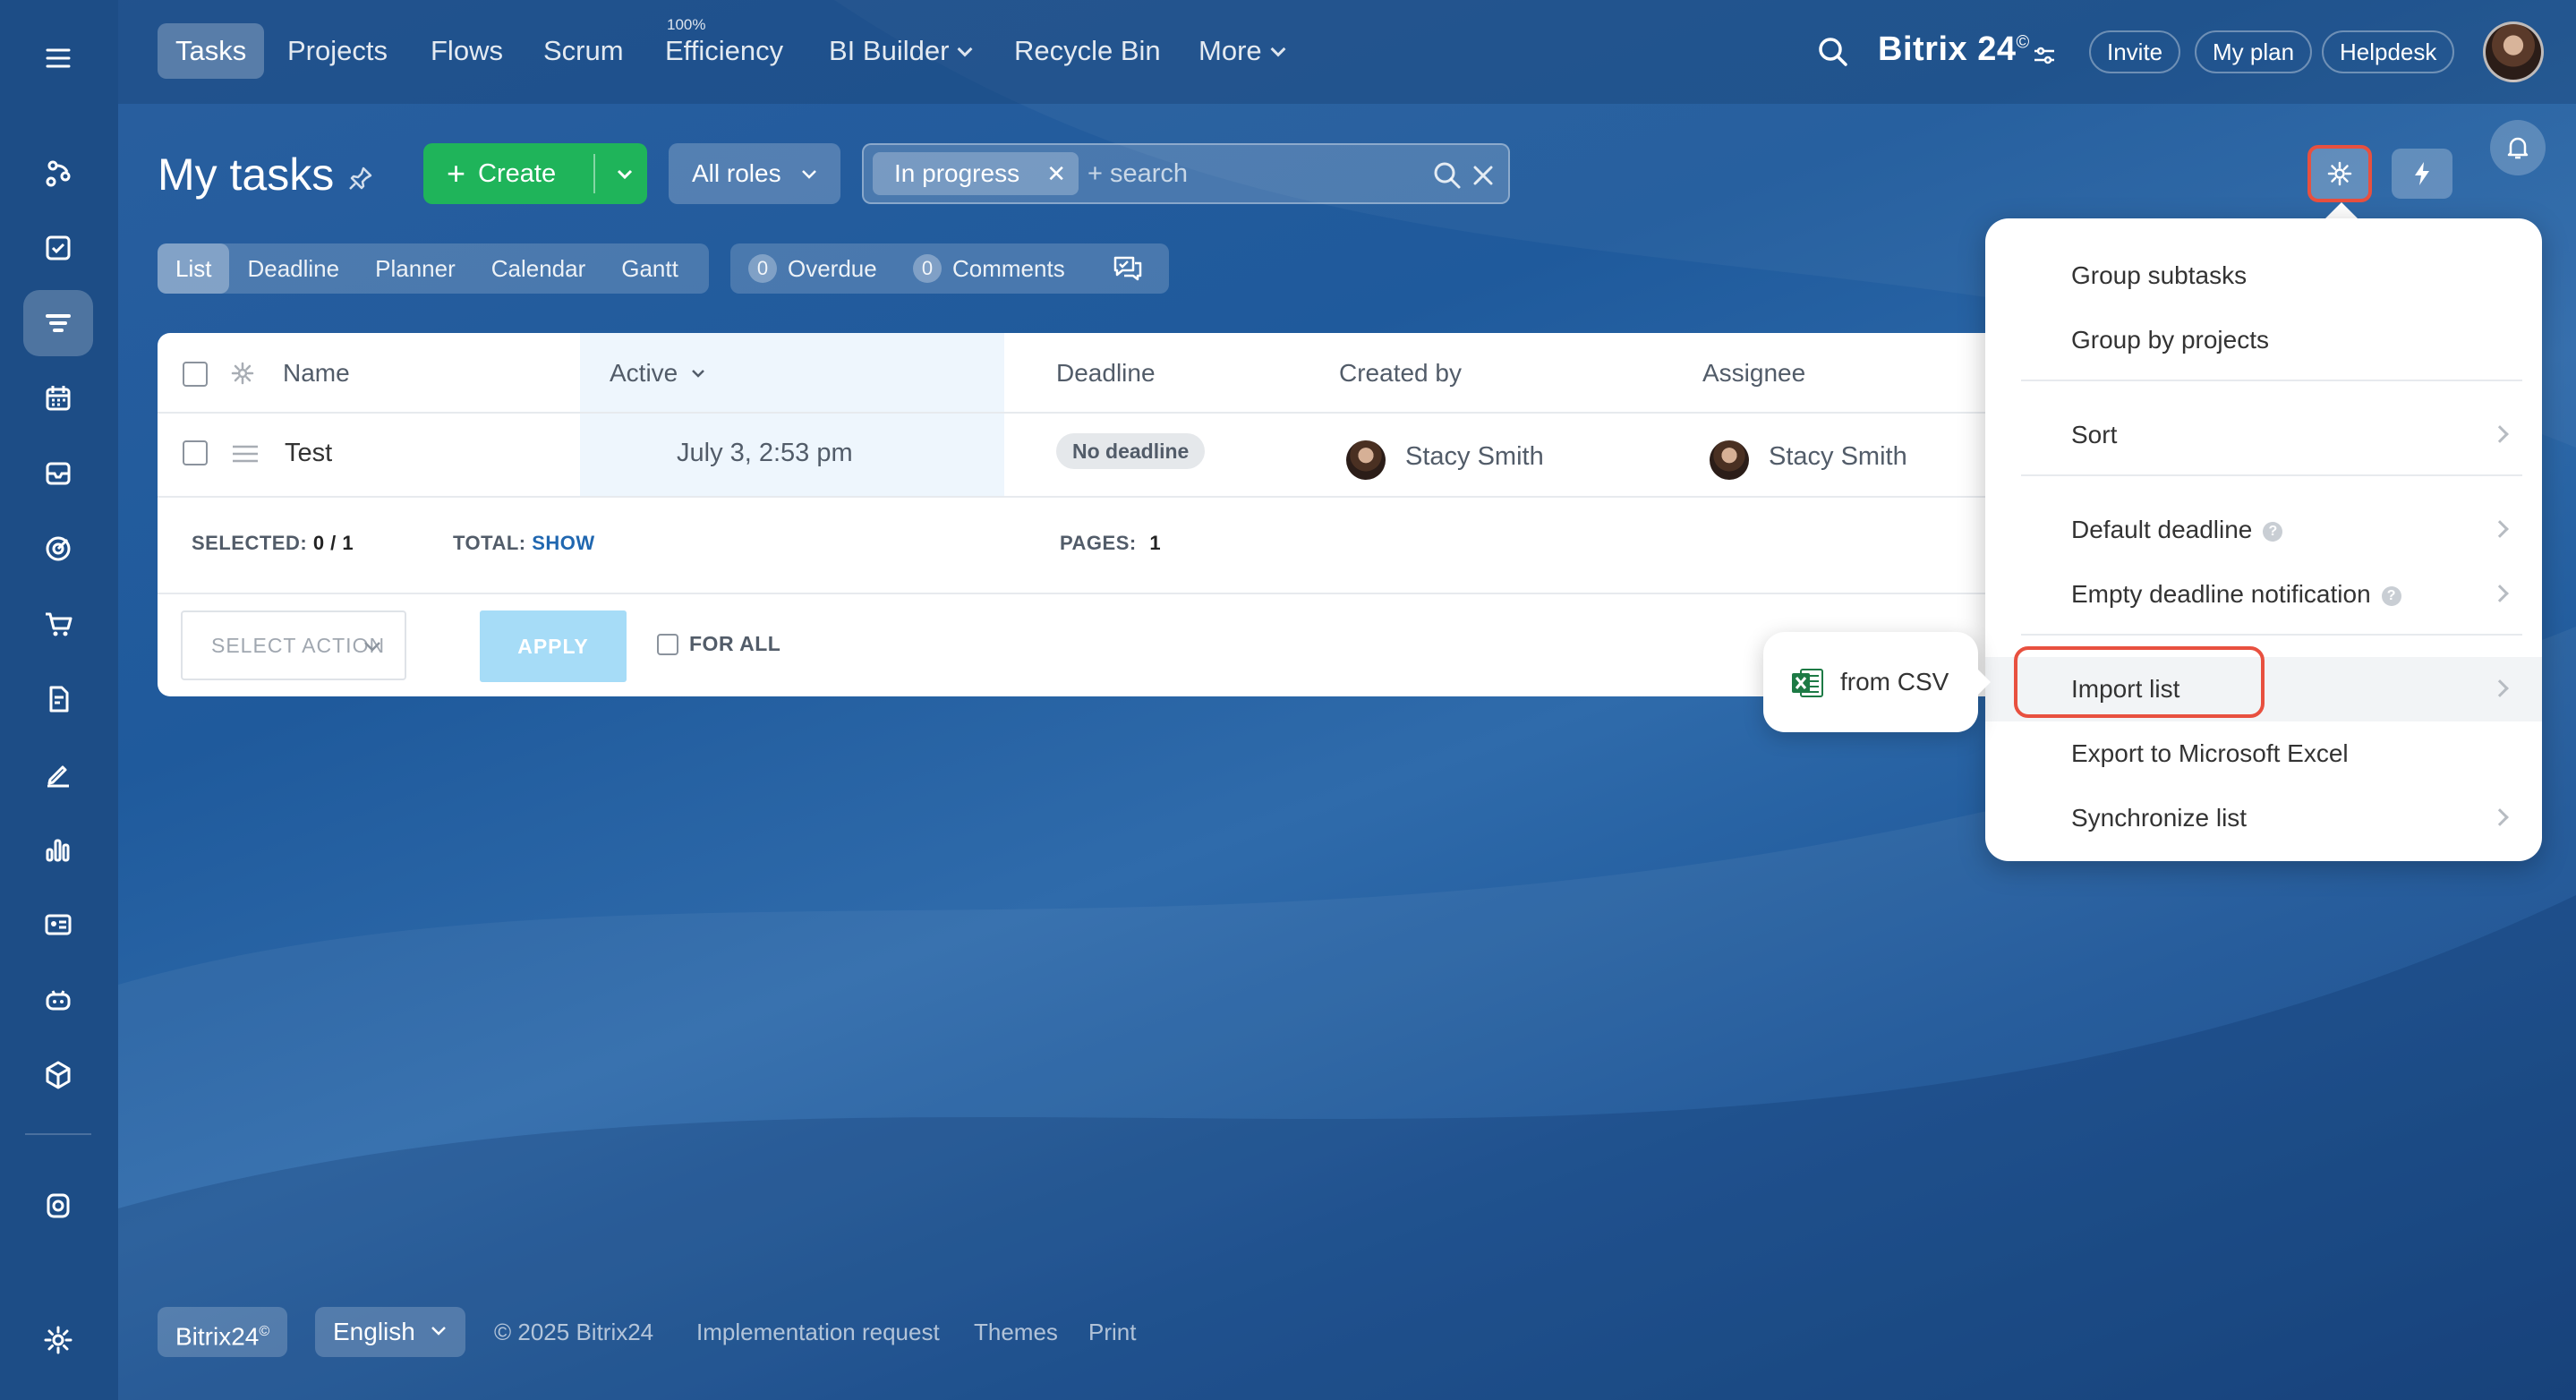 This screenshot has height=1400, width=2576. Describe the element at coordinates (649, 268) in the screenshot. I see `tab-gantt: Gantt` at that location.